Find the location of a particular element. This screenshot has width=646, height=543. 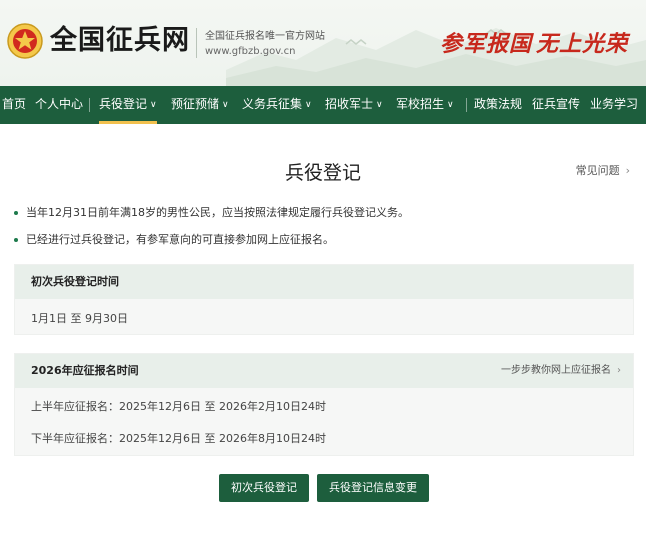

nav-label: 征兵宣传 is located at coordinates (556, 104).